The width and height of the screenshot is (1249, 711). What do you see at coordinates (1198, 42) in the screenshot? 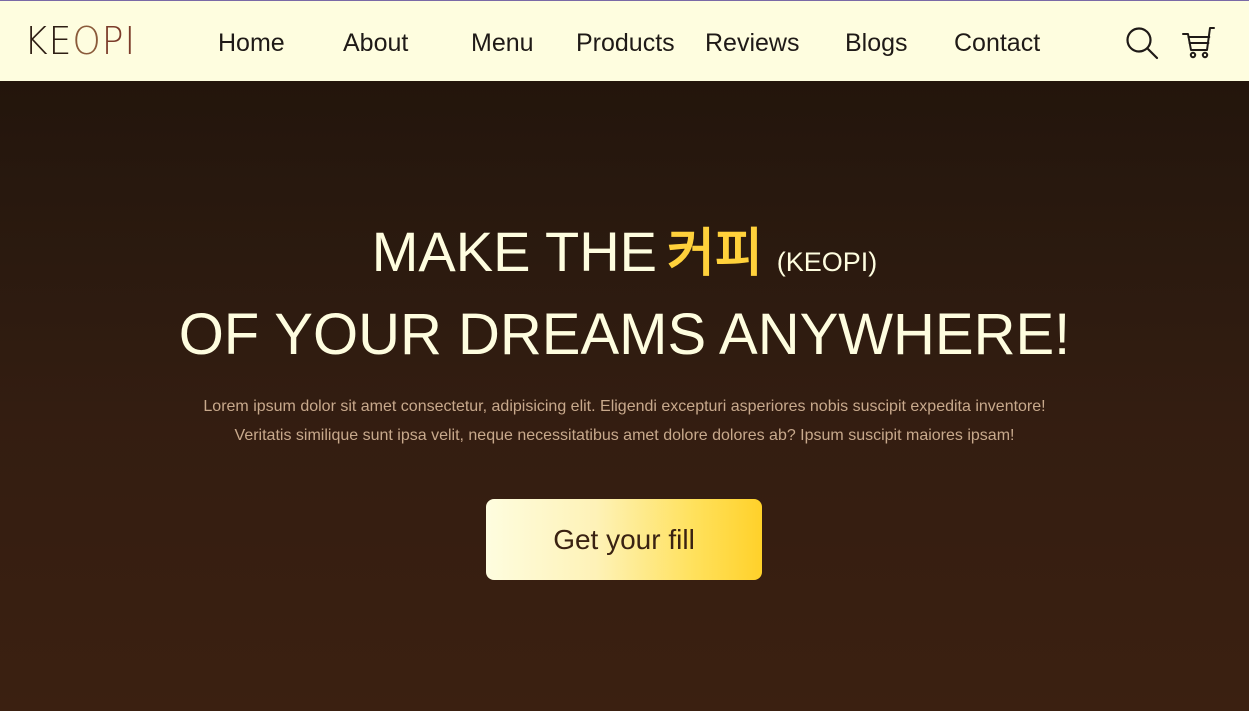
I see `cart-icon` at bounding box center [1198, 42].